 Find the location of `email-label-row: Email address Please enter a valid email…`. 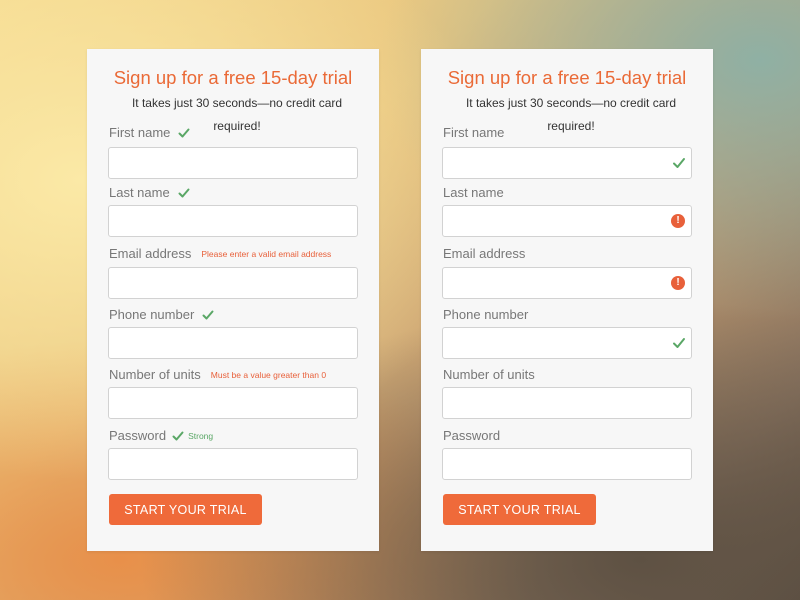

email-label-row: Email address Please enter a valid email… is located at coordinates (220, 253).